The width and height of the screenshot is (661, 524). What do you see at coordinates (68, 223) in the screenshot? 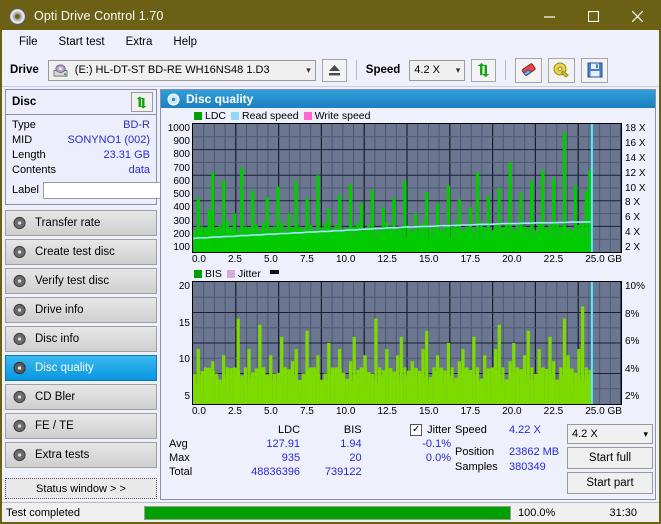
I see `sidebar-item-label: Transfer rate` at bounding box center [68, 223].